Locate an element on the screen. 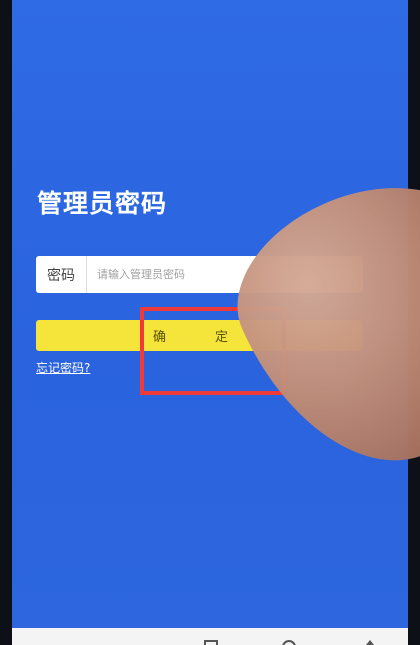 Image resolution: width=420 pixels, height=645 pixels. back-icon is located at coordinates (370, 642).